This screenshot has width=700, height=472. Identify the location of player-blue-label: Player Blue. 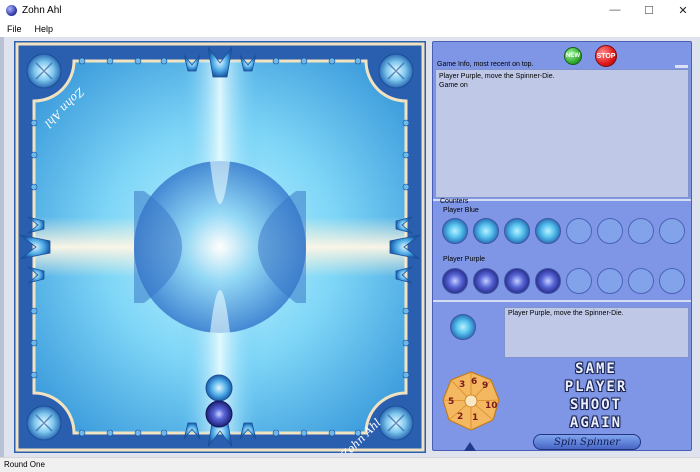
(461, 210).